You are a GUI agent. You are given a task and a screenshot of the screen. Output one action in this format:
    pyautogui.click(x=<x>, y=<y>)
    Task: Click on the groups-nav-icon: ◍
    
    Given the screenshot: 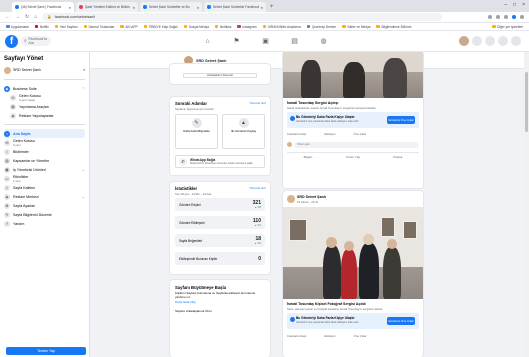 What is the action you would take?
    pyautogui.click(x=323, y=41)
    